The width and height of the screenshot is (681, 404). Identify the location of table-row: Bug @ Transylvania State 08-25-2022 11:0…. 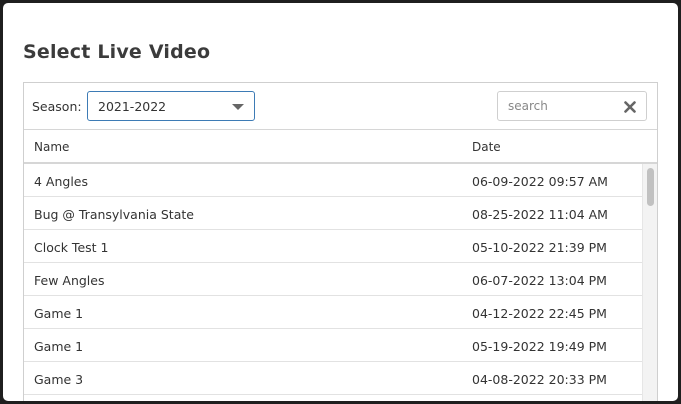
(333, 213).